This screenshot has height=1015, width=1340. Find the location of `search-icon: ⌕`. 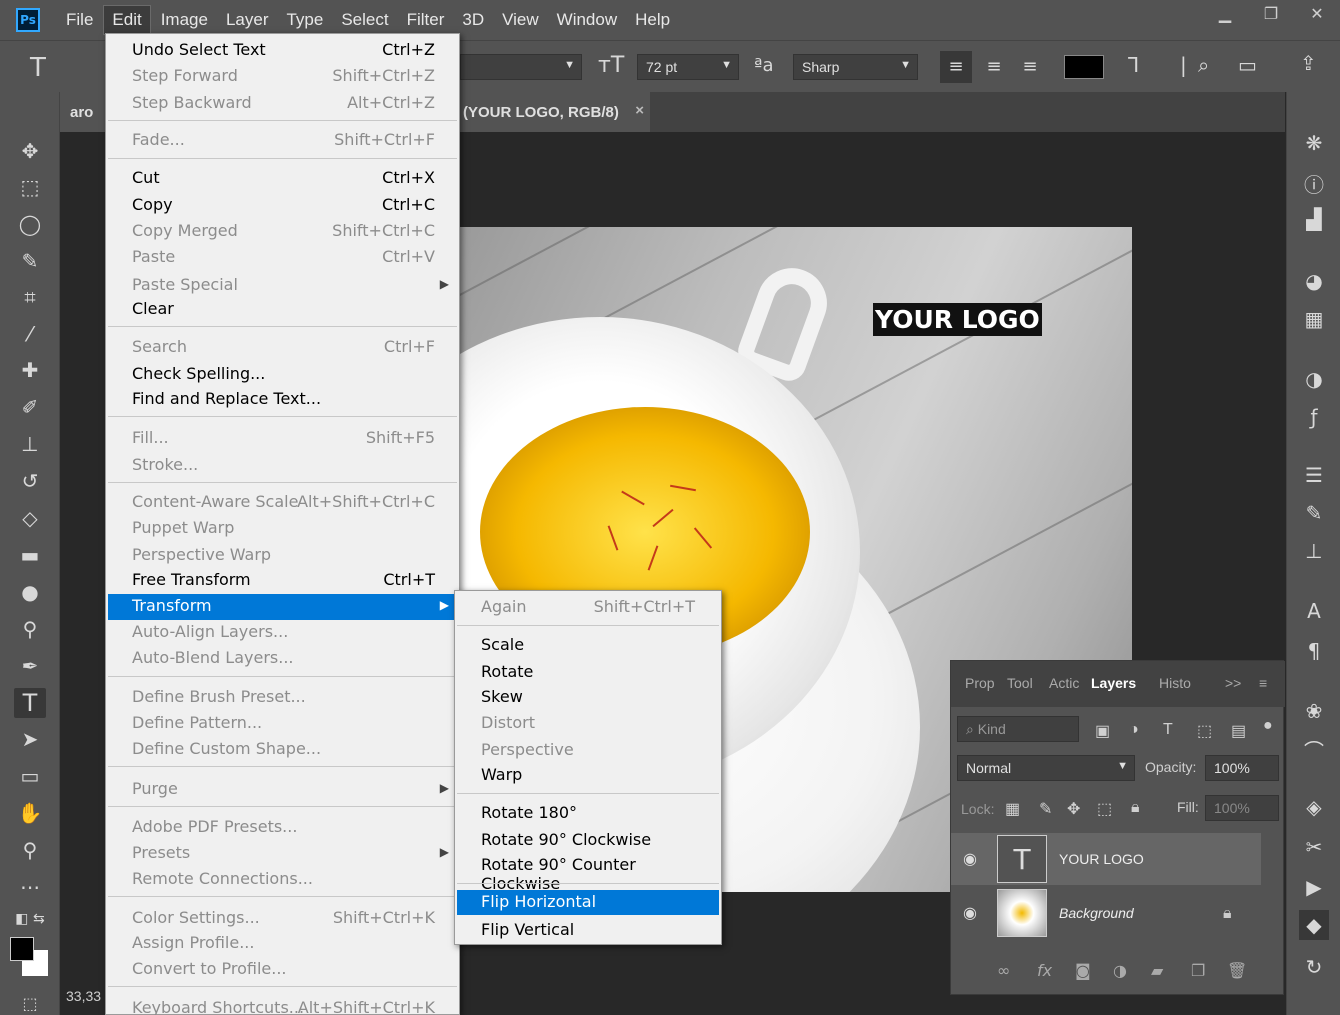

search-icon: ⌕ is located at coordinates (1203, 65).